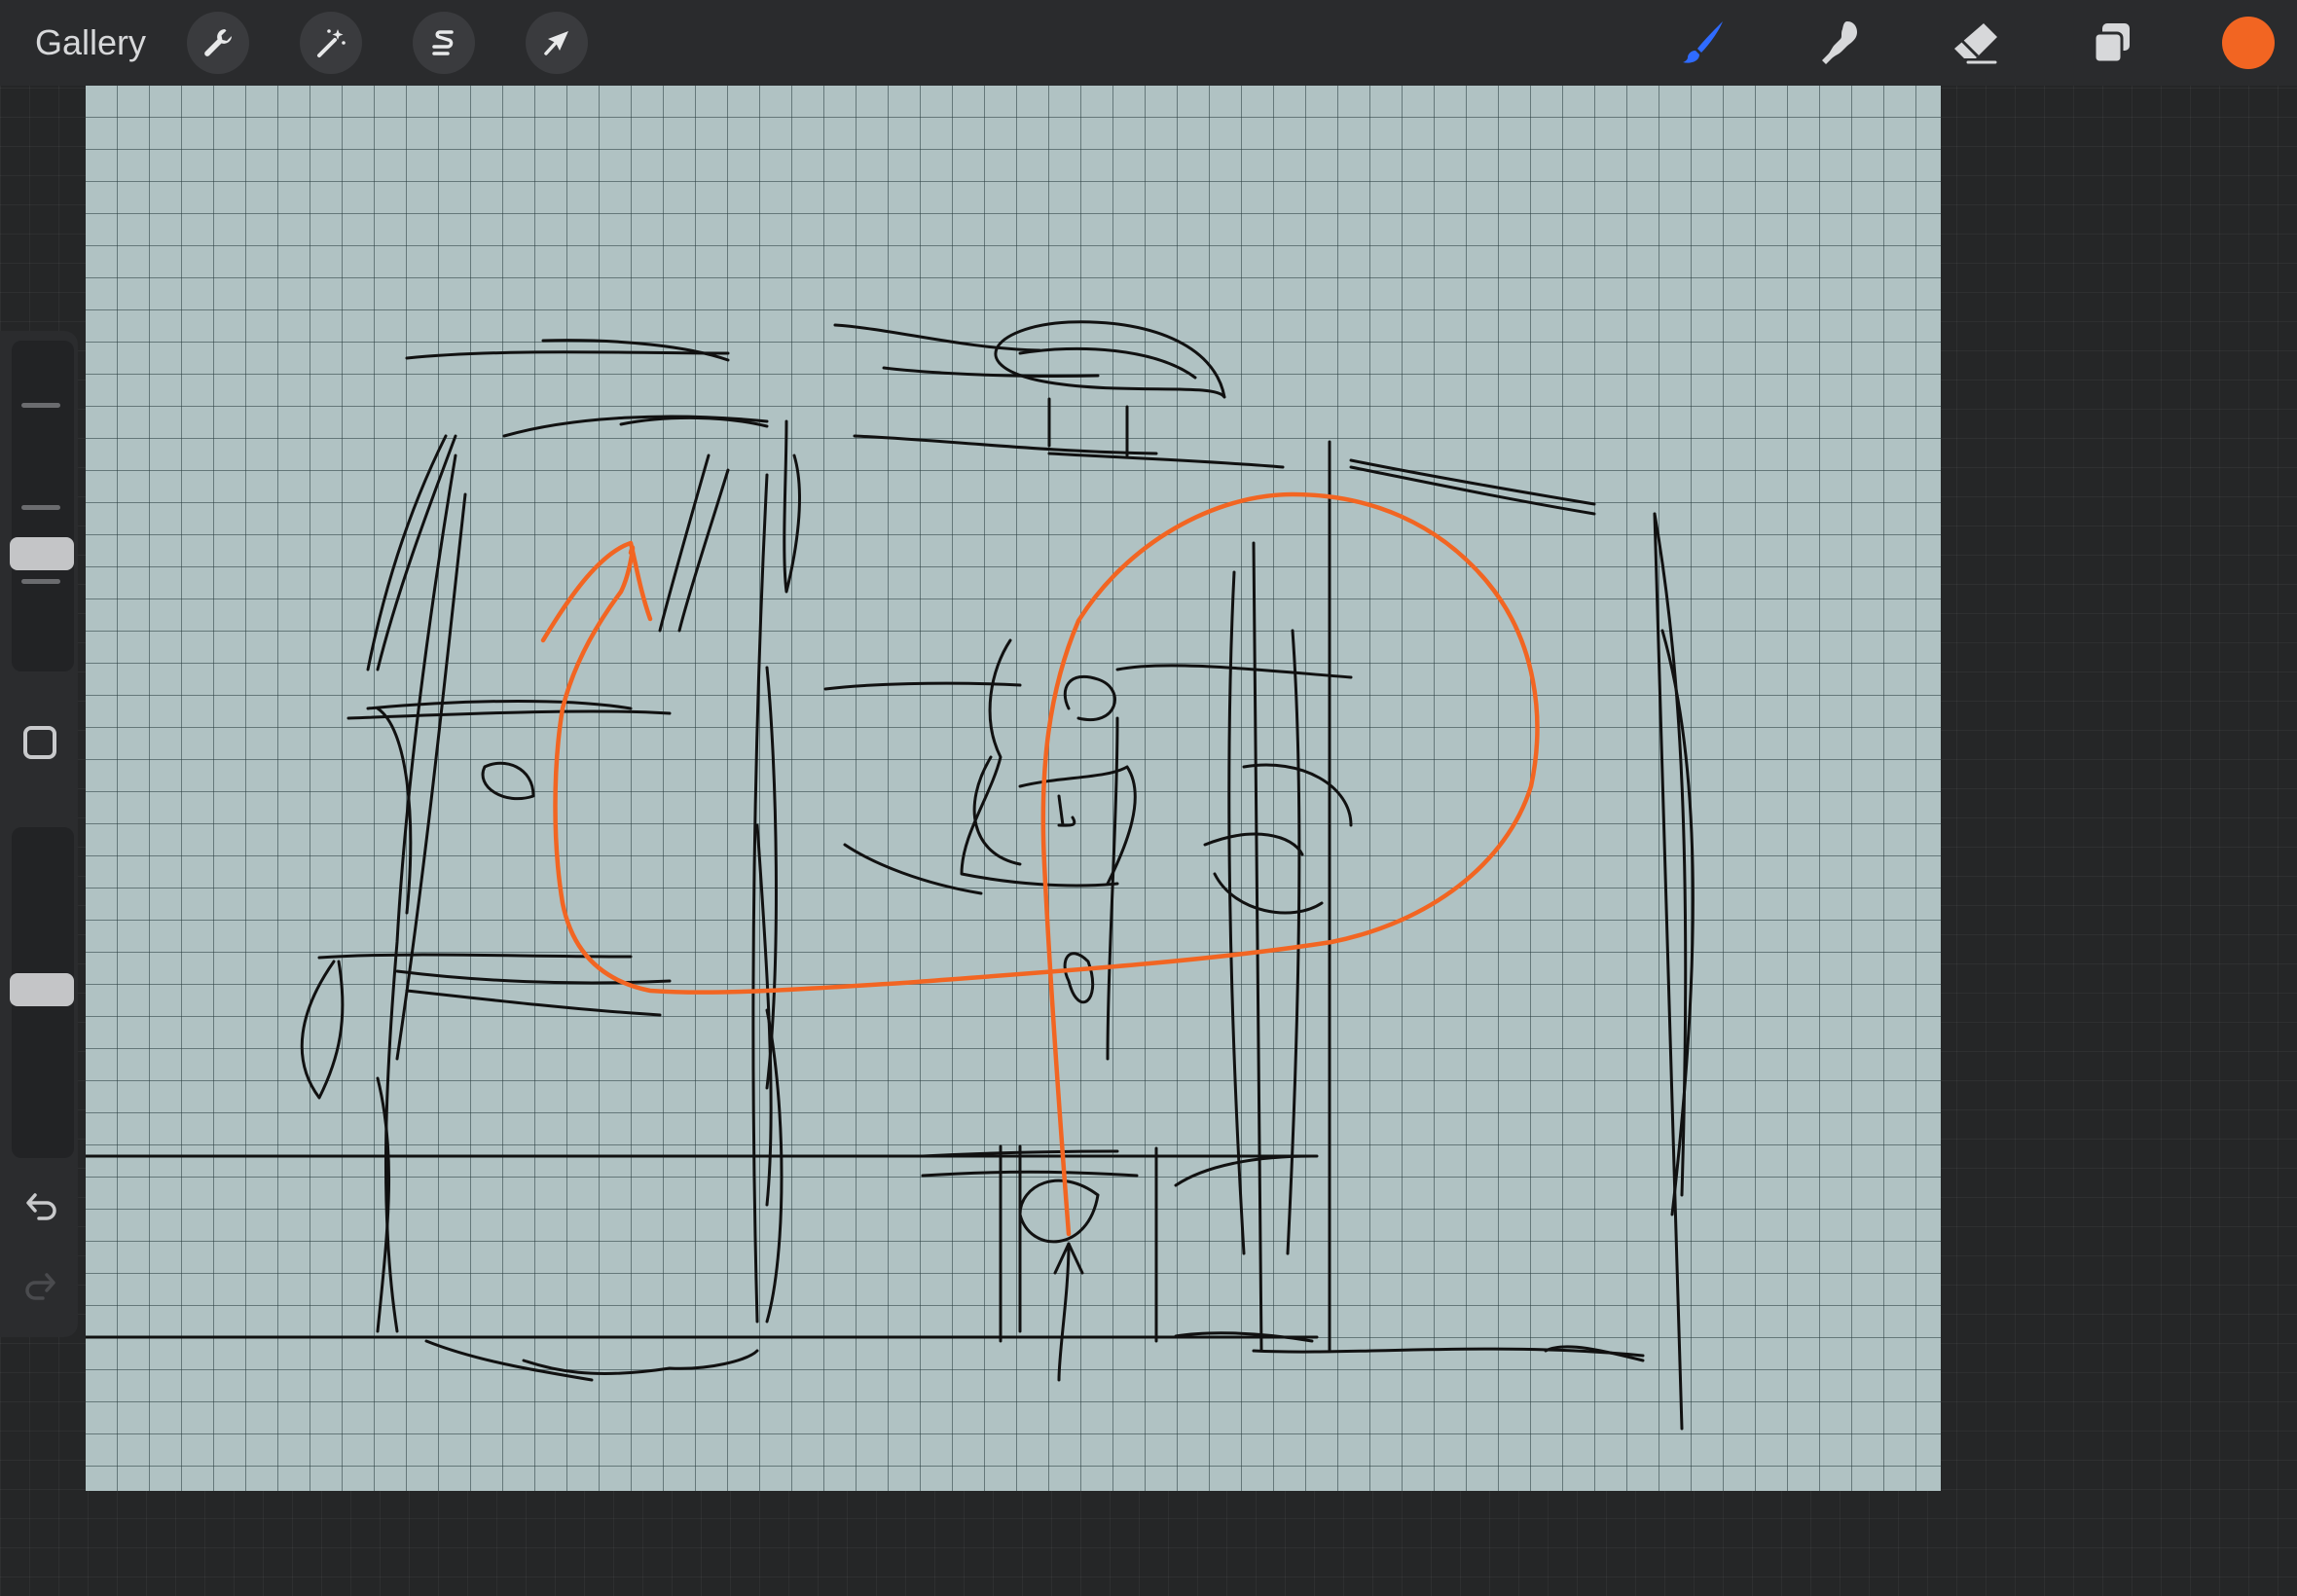  I want to click on paint-button, so click(1703, 43).